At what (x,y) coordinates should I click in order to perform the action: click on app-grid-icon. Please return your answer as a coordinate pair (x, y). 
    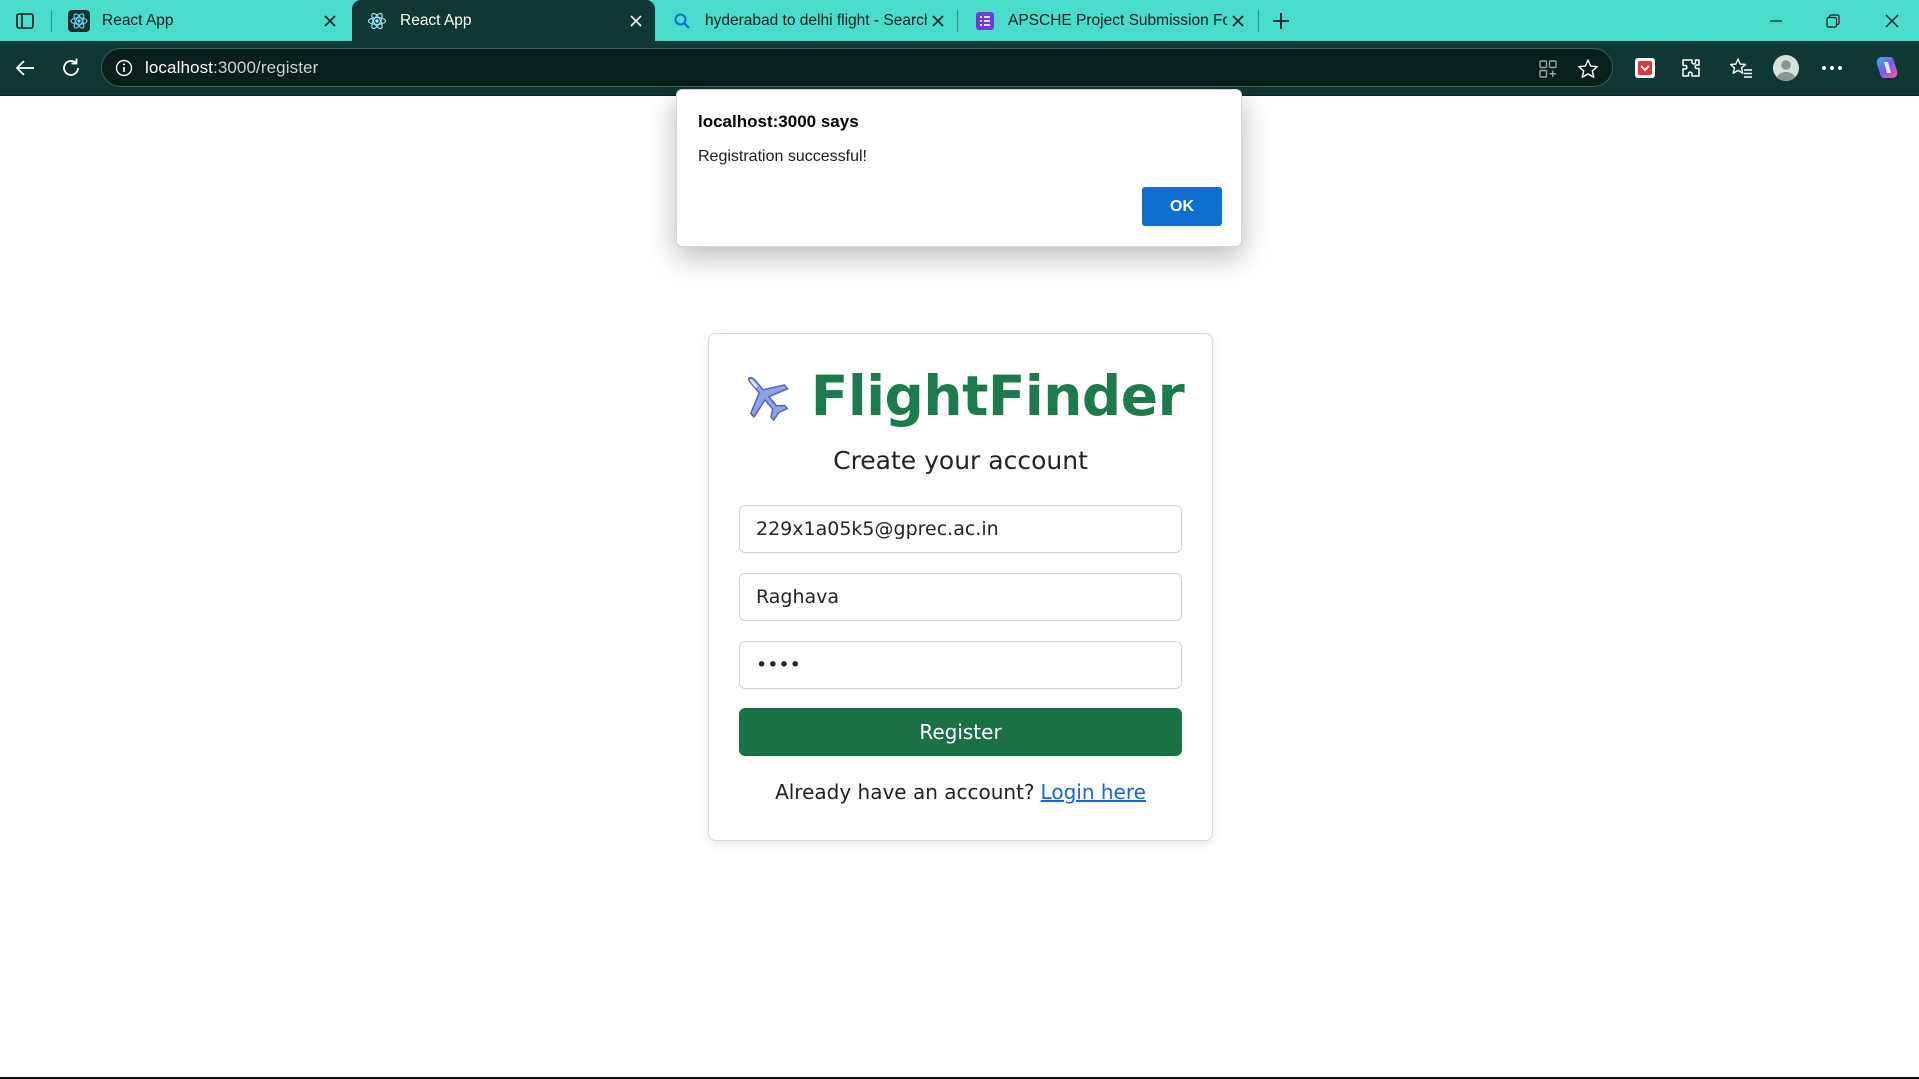
    Looking at the image, I should click on (1548, 69).